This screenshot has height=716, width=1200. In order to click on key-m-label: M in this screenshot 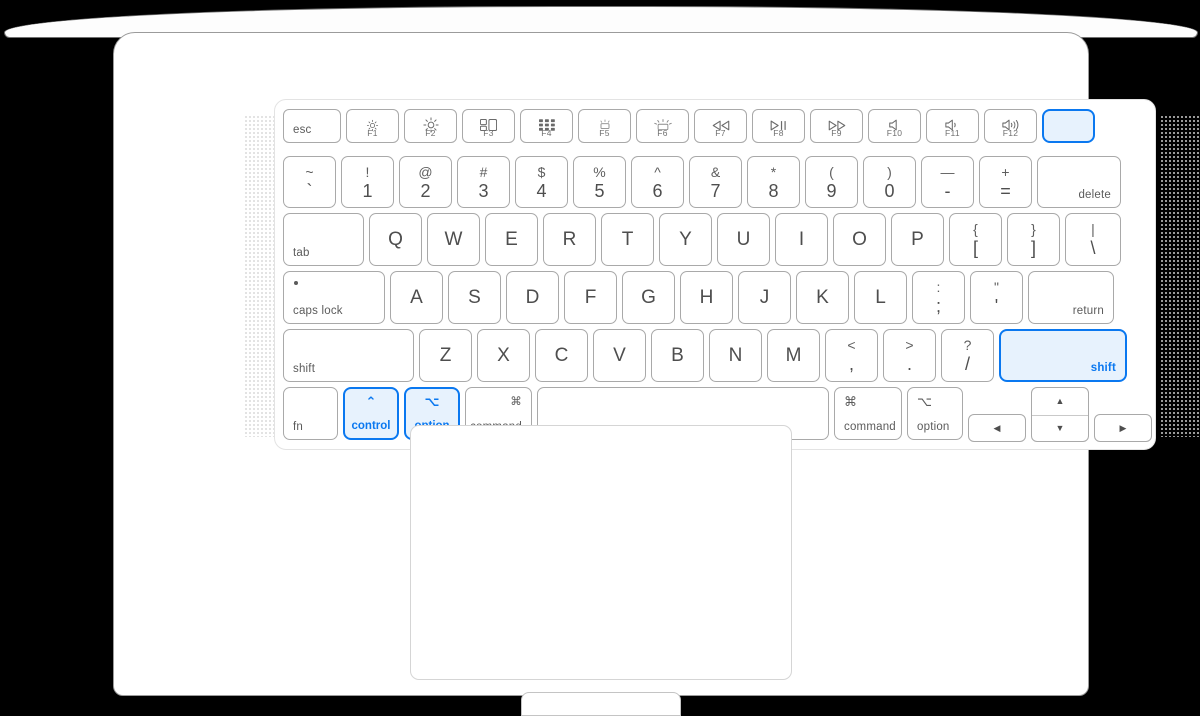, I will do `click(793, 355)`.